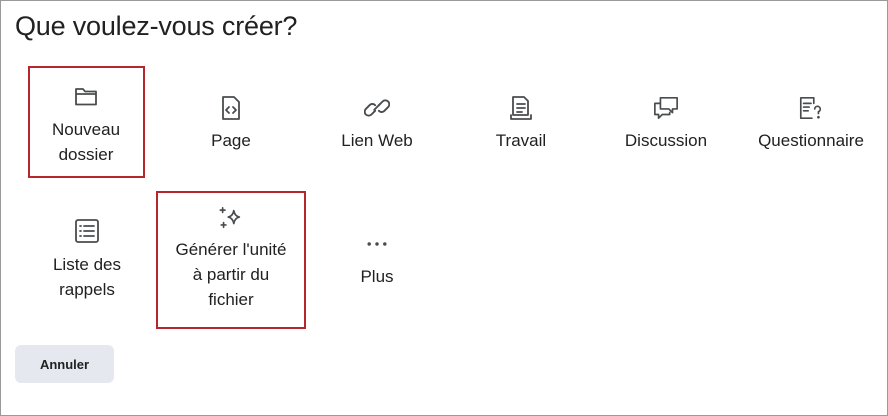  What do you see at coordinates (87, 289) in the screenshot?
I see `option-checklist-label-2: rappels` at bounding box center [87, 289].